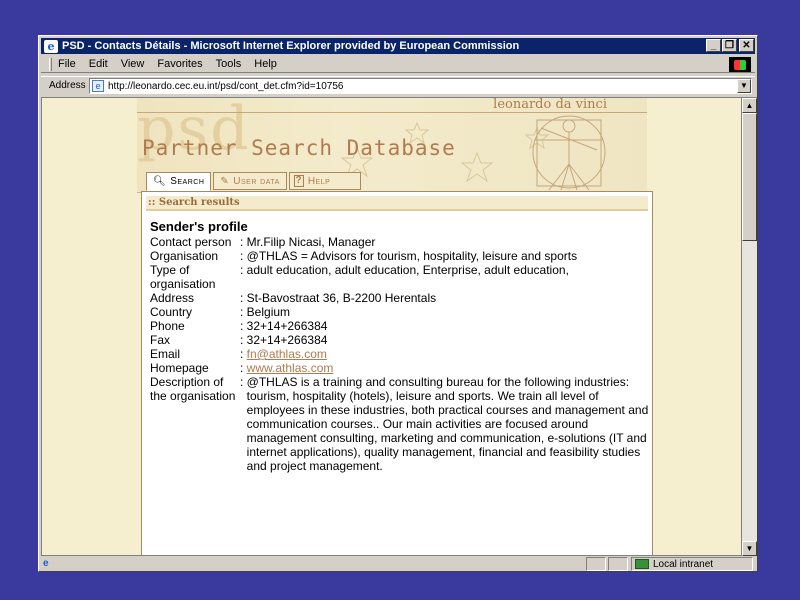  Describe the element at coordinates (238, 354) in the screenshot. I see `profile-row-email: Email : fn@athlas.com` at that location.